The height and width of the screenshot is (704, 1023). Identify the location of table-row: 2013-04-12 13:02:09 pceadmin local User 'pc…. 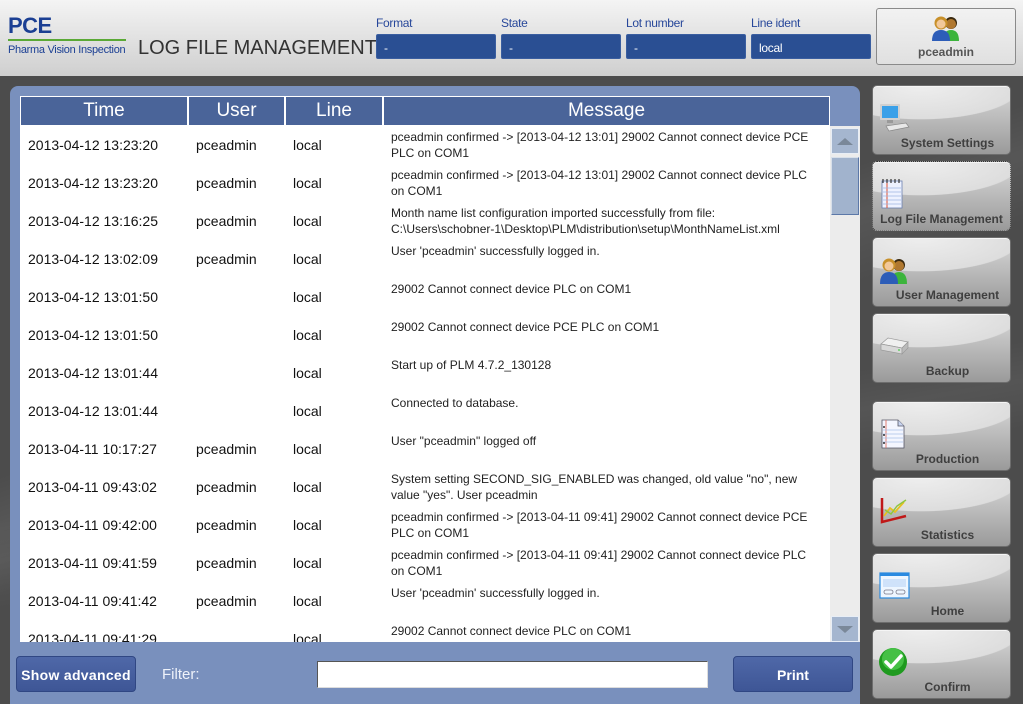
(425, 259).